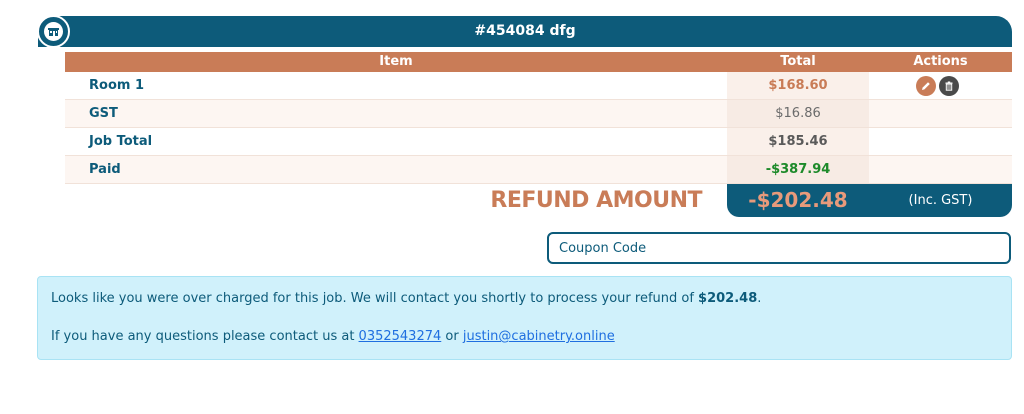 This screenshot has width=1024, height=414. Describe the element at coordinates (798, 141) in the screenshot. I see `row-total: $185.46` at that location.